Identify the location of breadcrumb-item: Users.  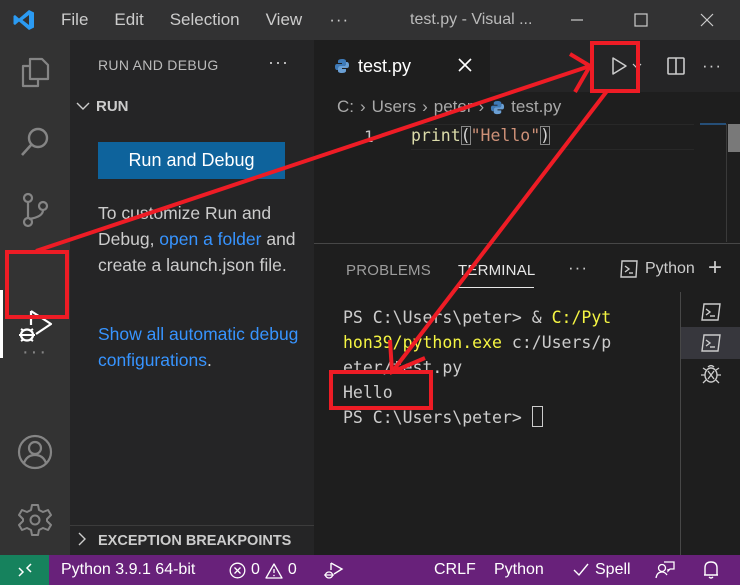
(394, 107).